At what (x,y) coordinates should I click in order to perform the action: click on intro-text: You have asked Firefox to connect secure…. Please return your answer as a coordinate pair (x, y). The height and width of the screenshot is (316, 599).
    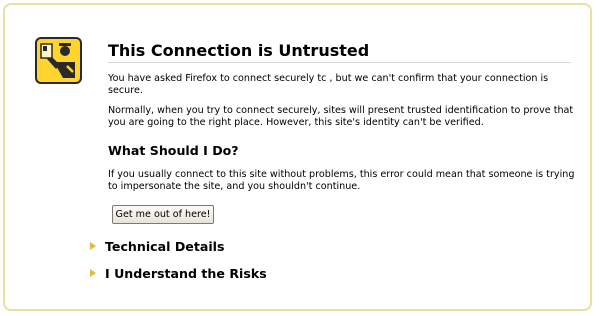
    Looking at the image, I should click on (328, 84).